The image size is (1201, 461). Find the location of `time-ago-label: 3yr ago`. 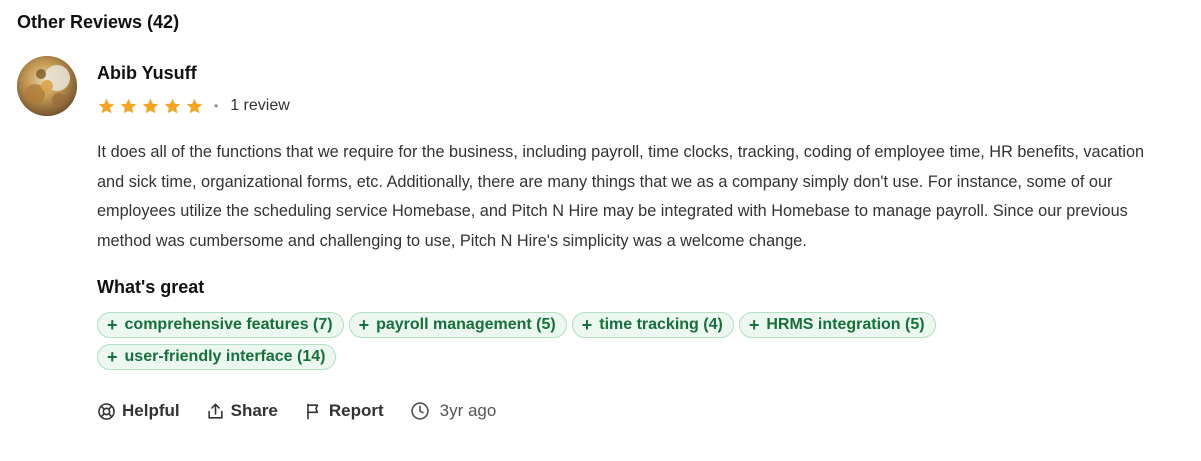

time-ago-label: 3yr ago is located at coordinates (468, 410).